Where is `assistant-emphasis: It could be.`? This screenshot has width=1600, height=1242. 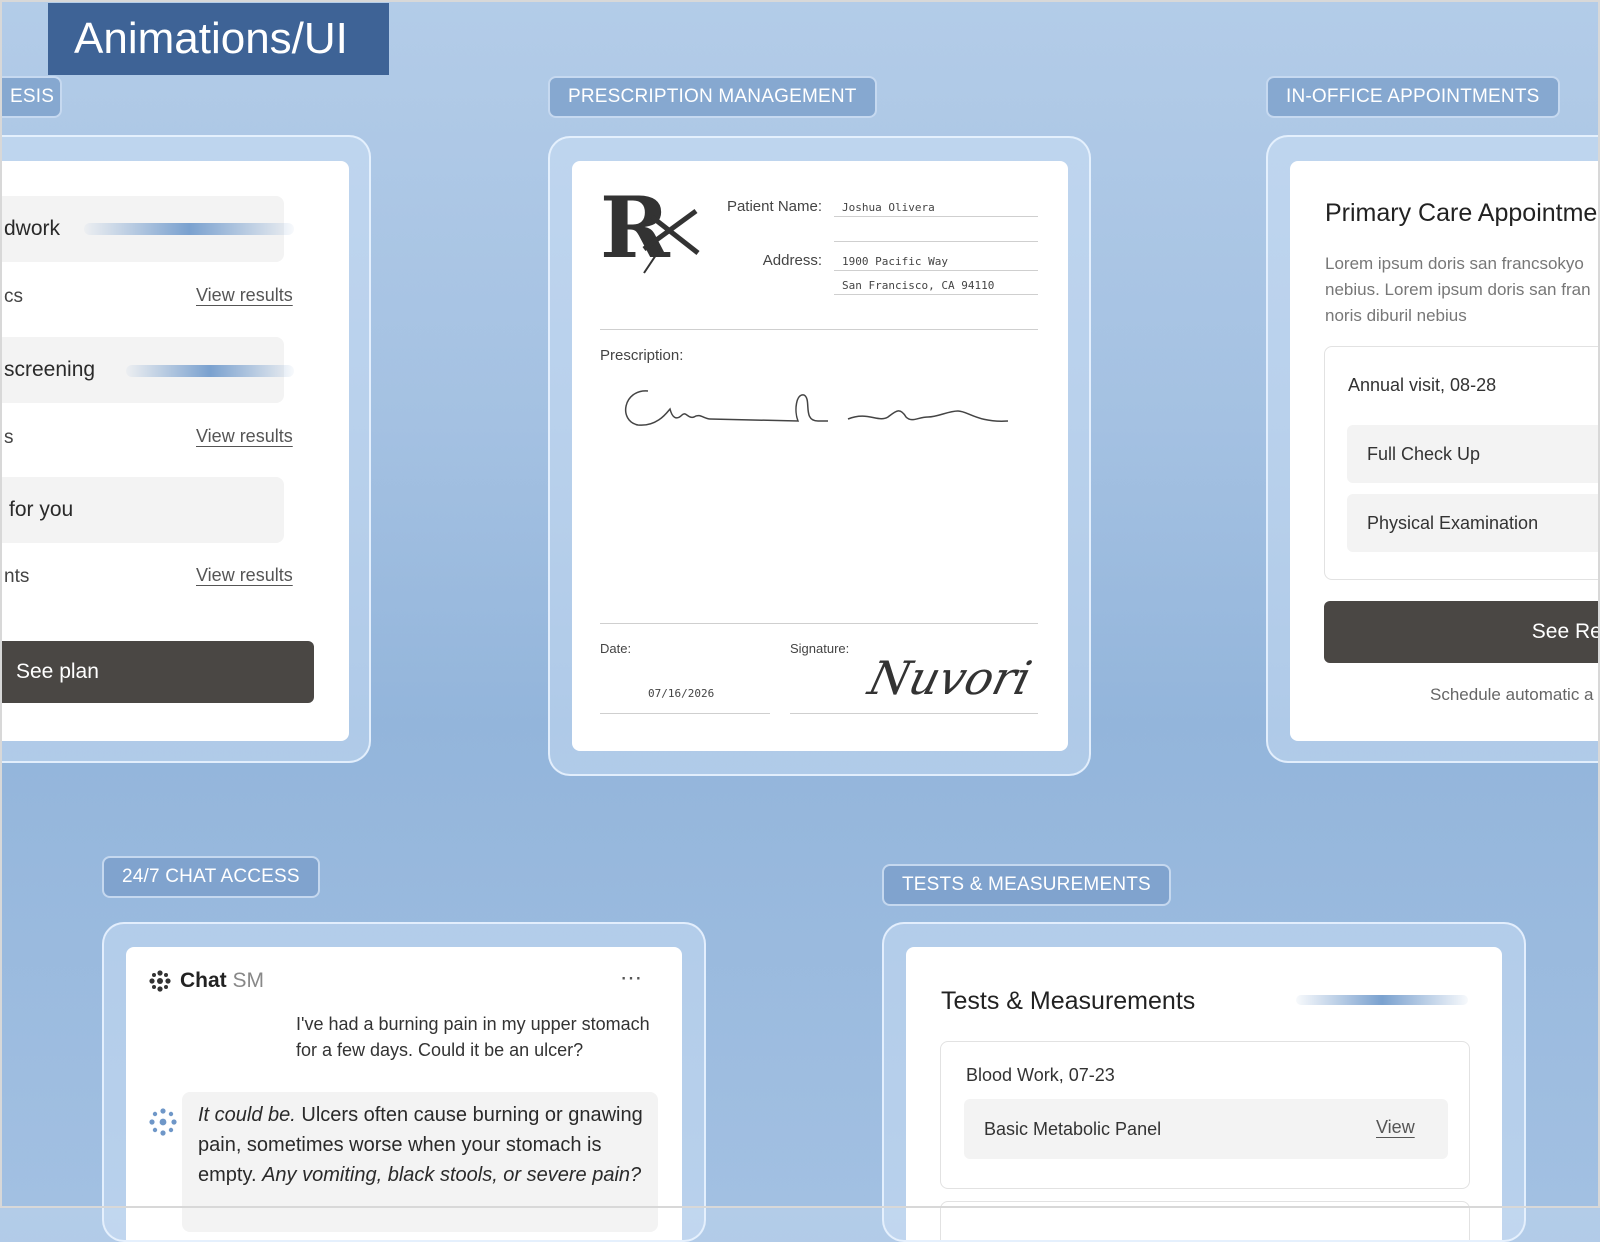
assistant-emphasis: It could be. is located at coordinates (247, 1115).